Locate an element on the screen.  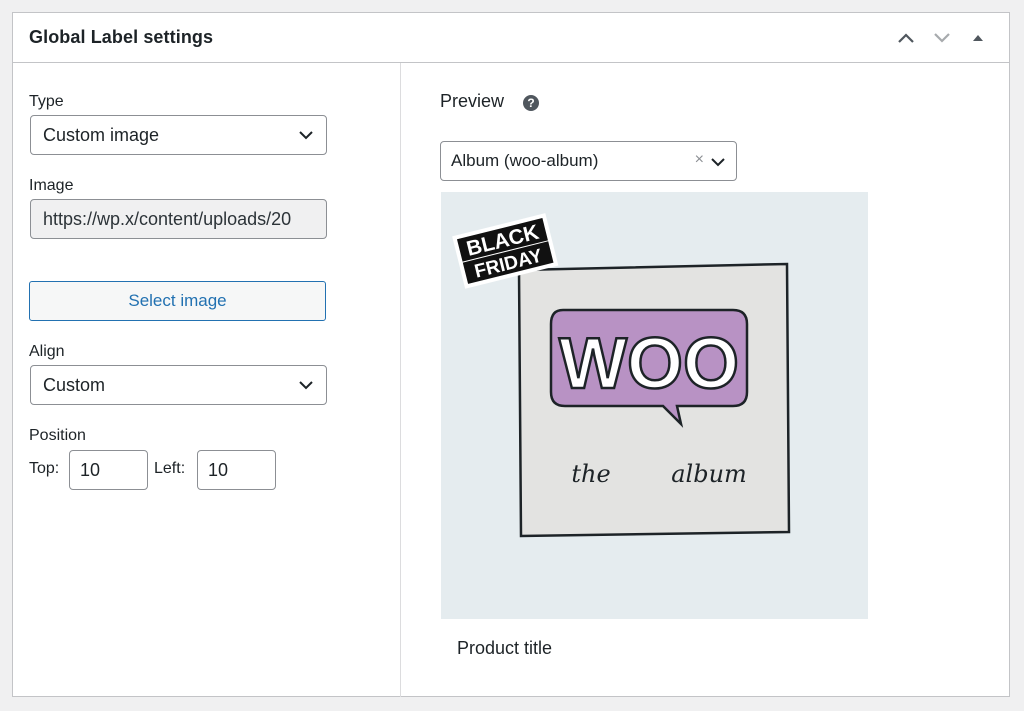
toggle-panel-button is located at coordinates (978, 38).